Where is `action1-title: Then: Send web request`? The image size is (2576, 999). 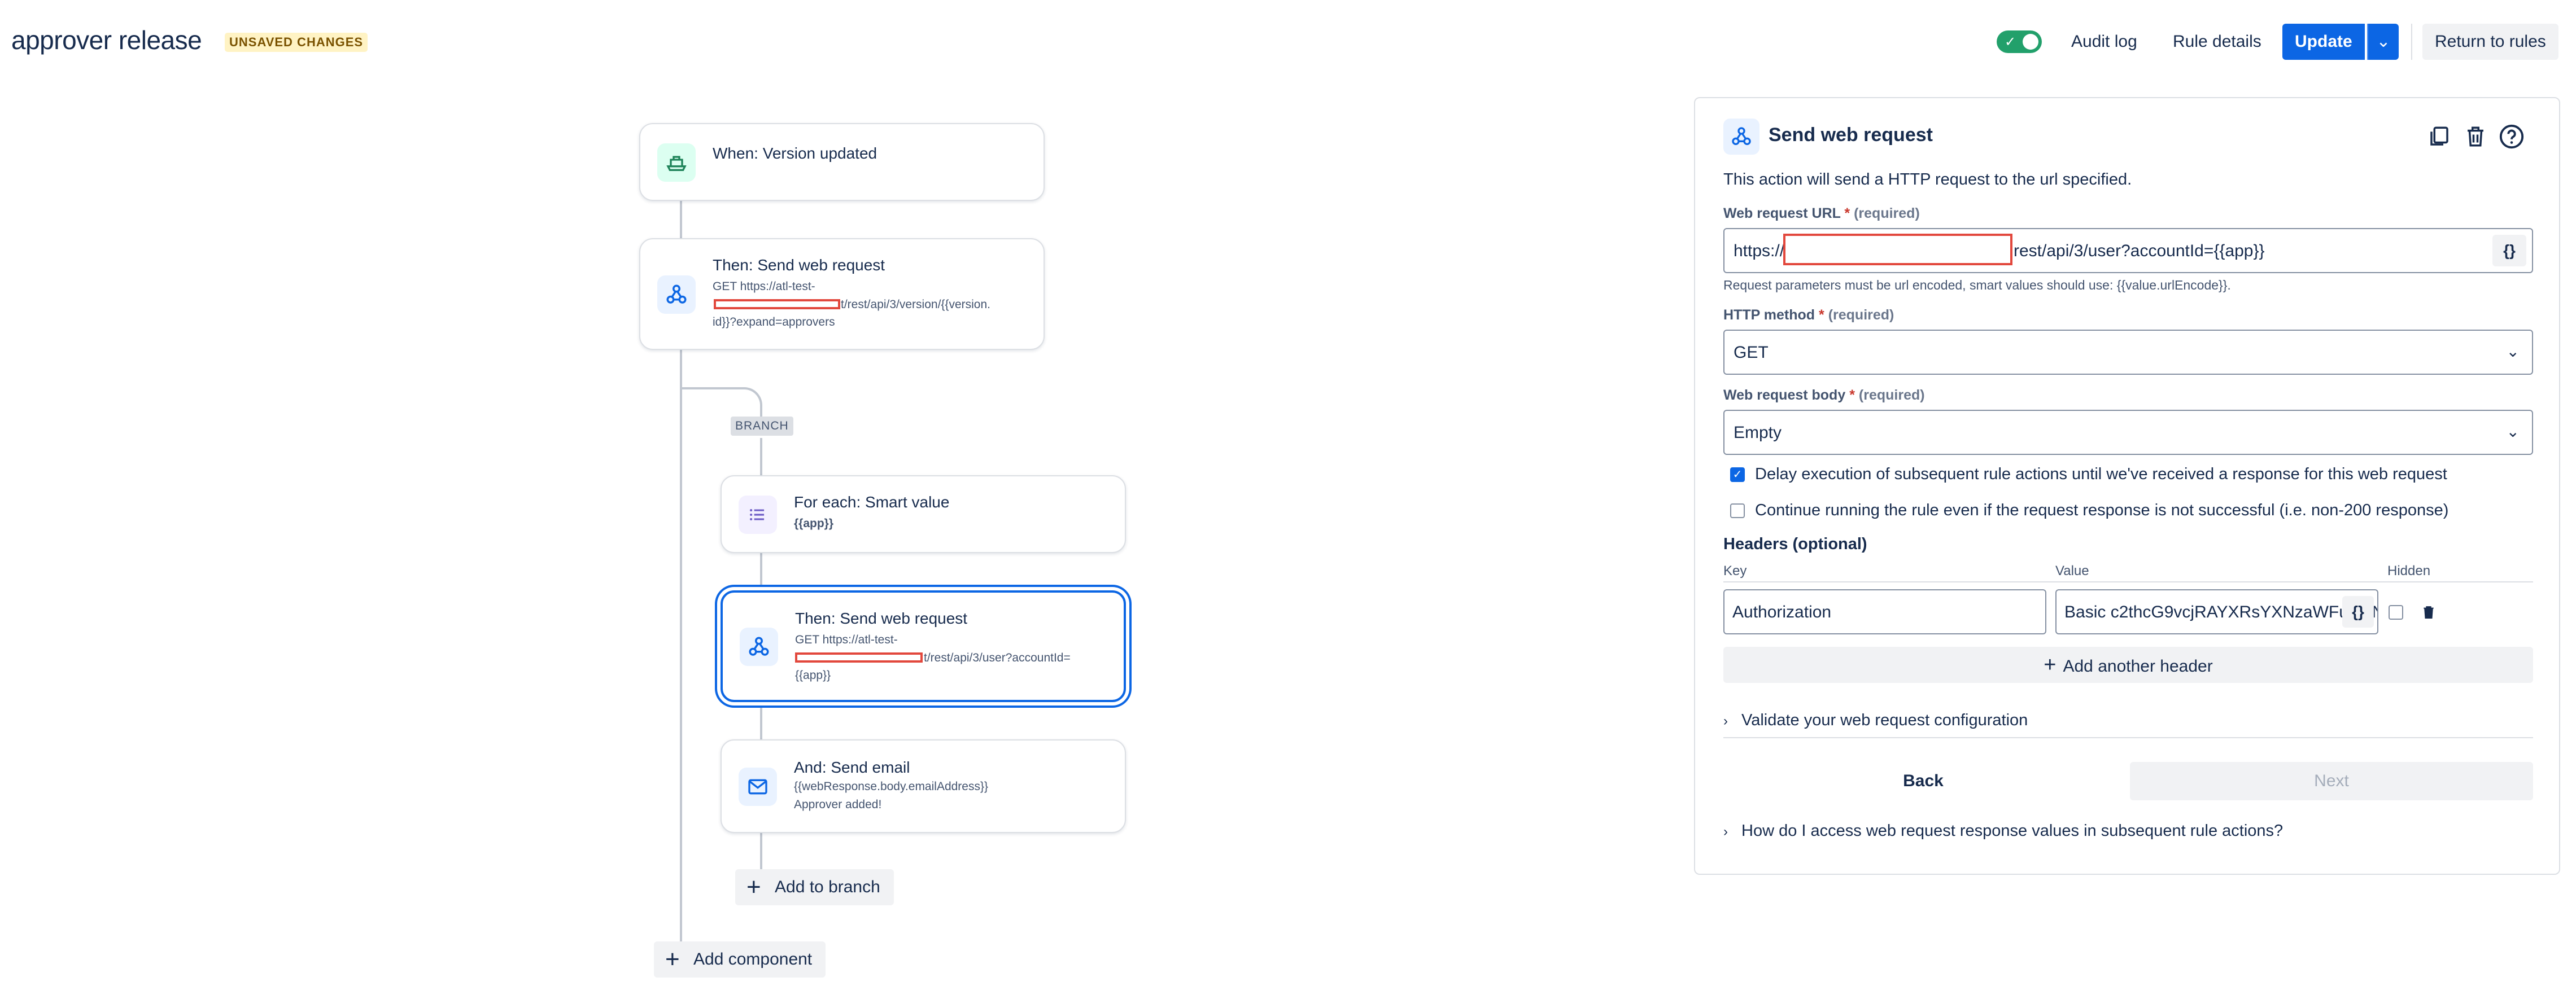 action1-title: Then: Send web request is located at coordinates (799, 265).